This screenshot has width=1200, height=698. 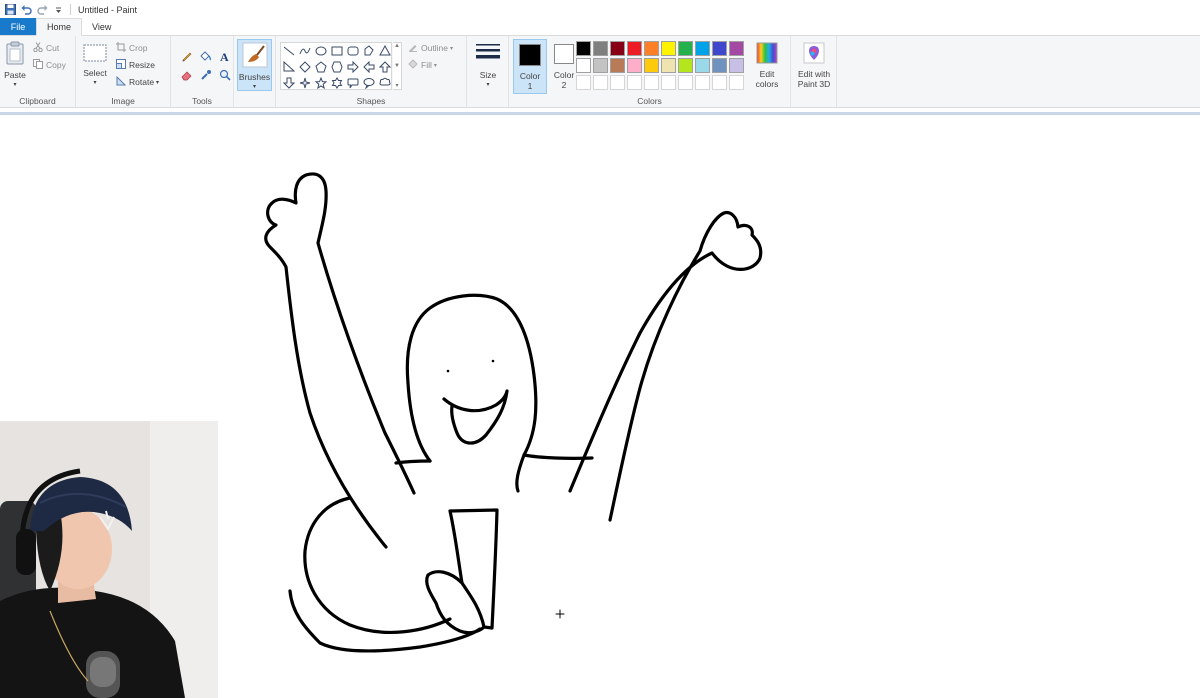 I want to click on window-title: Untitled - Paint, so click(x=108, y=9).